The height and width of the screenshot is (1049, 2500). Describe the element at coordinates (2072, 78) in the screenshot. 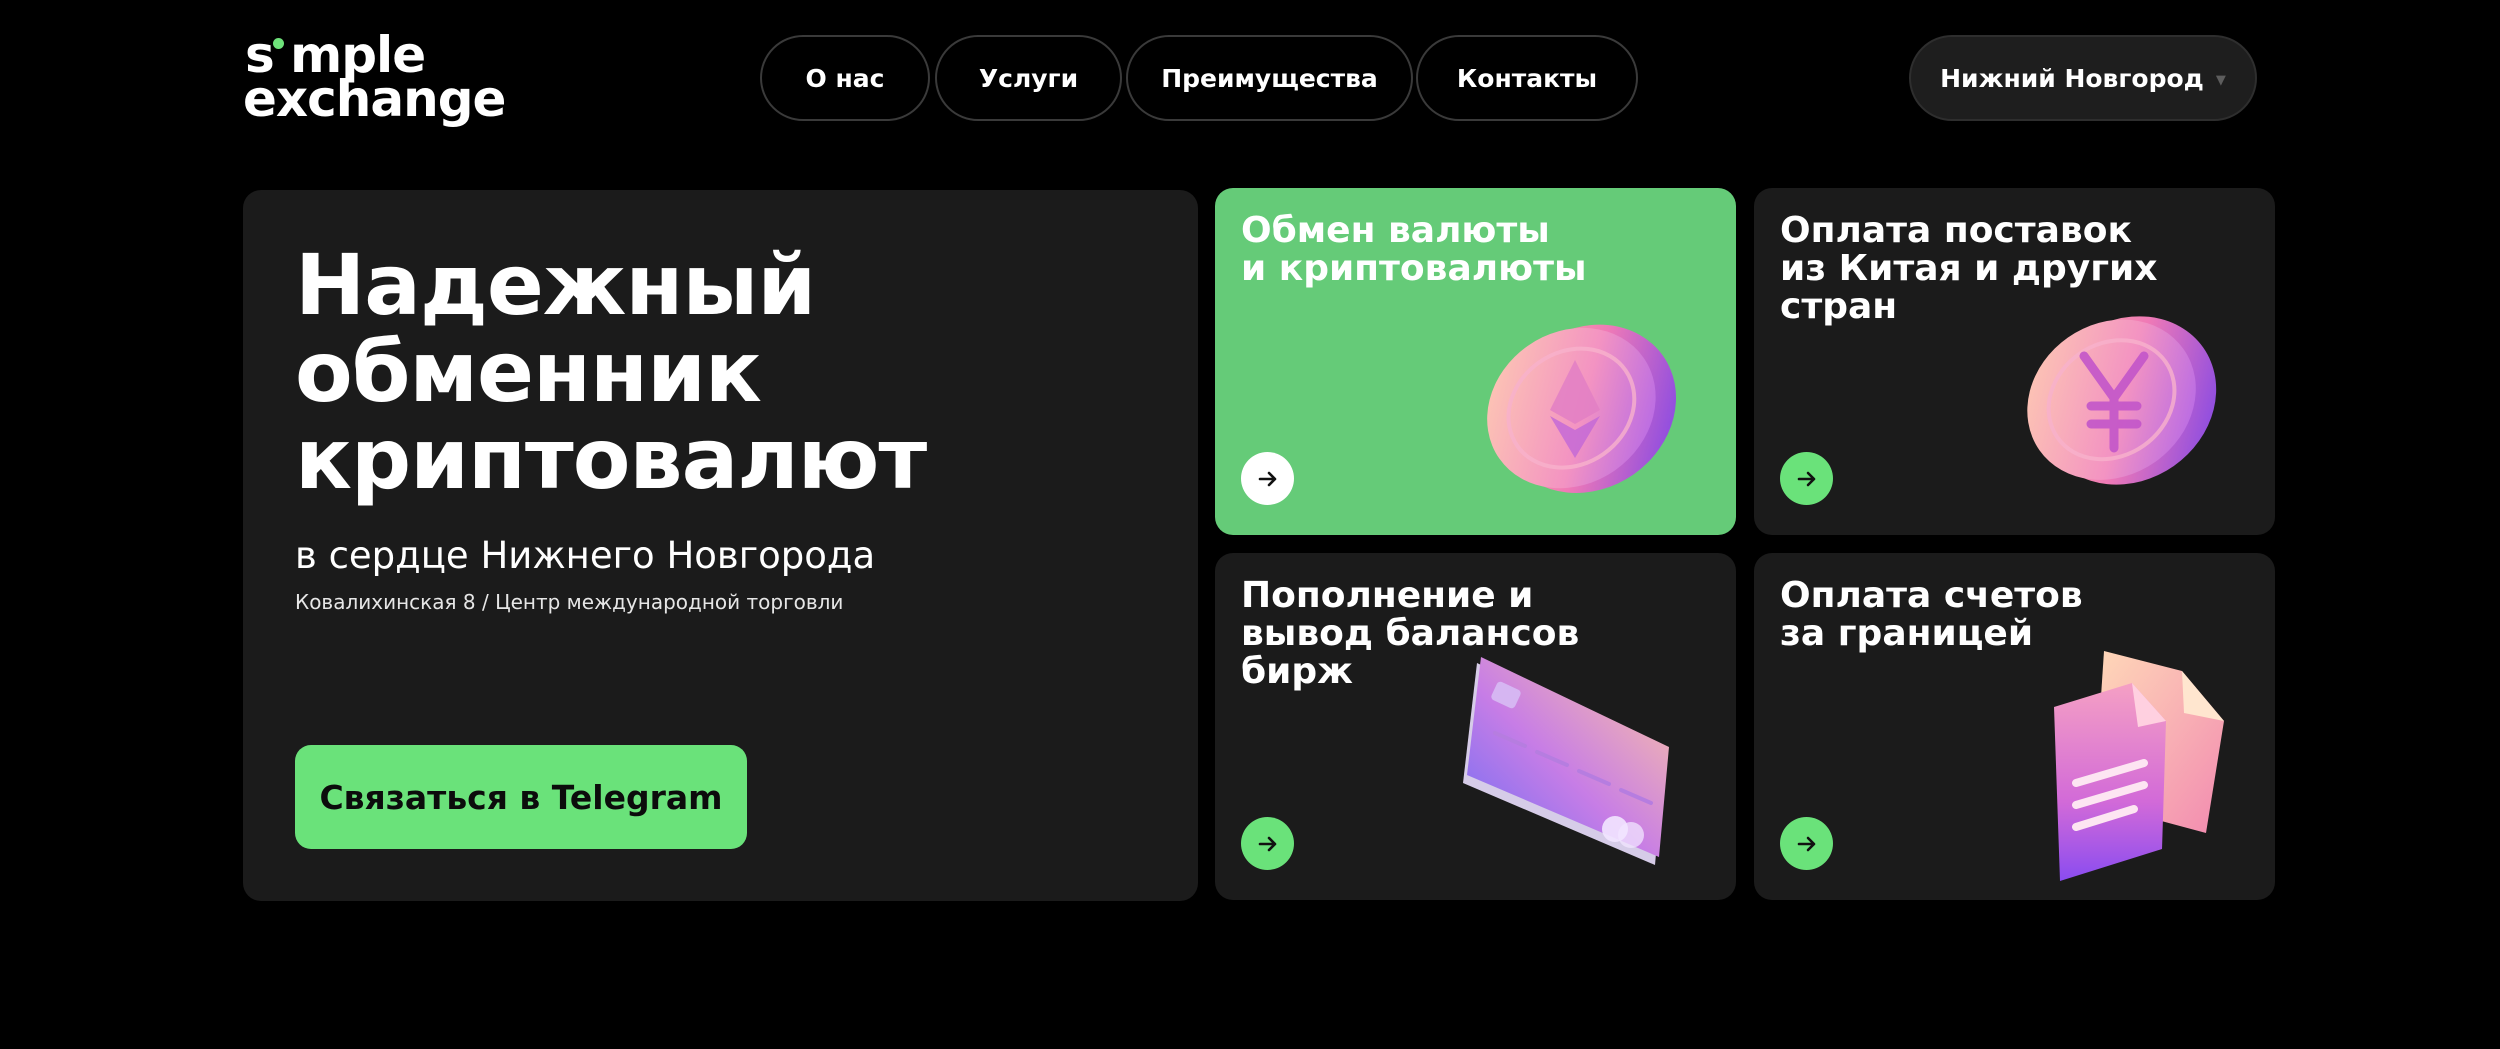

I see `city-label: Нижний Новгород` at that location.